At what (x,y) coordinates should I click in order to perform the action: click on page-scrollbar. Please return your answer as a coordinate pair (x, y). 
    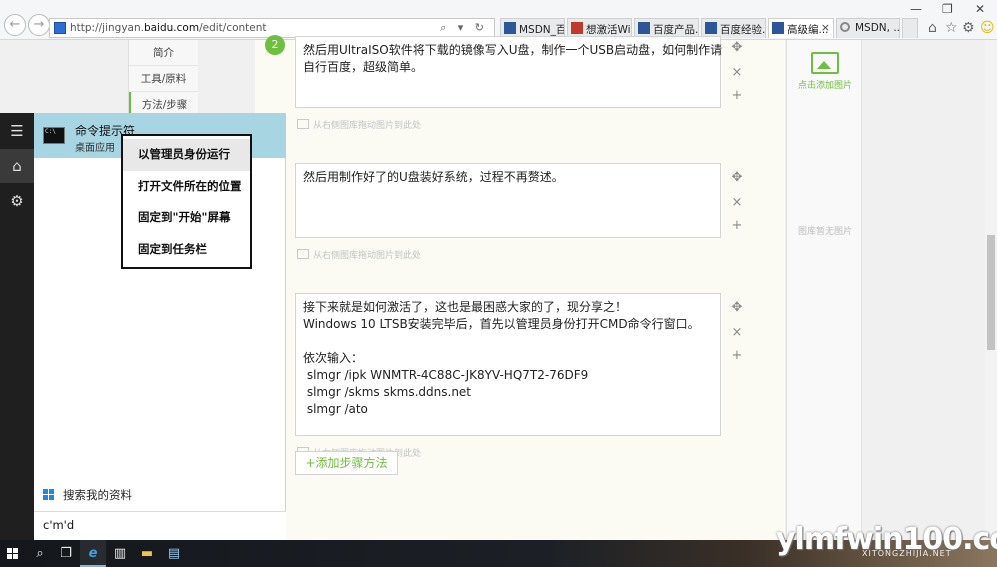
    Looking at the image, I should click on (991, 290).